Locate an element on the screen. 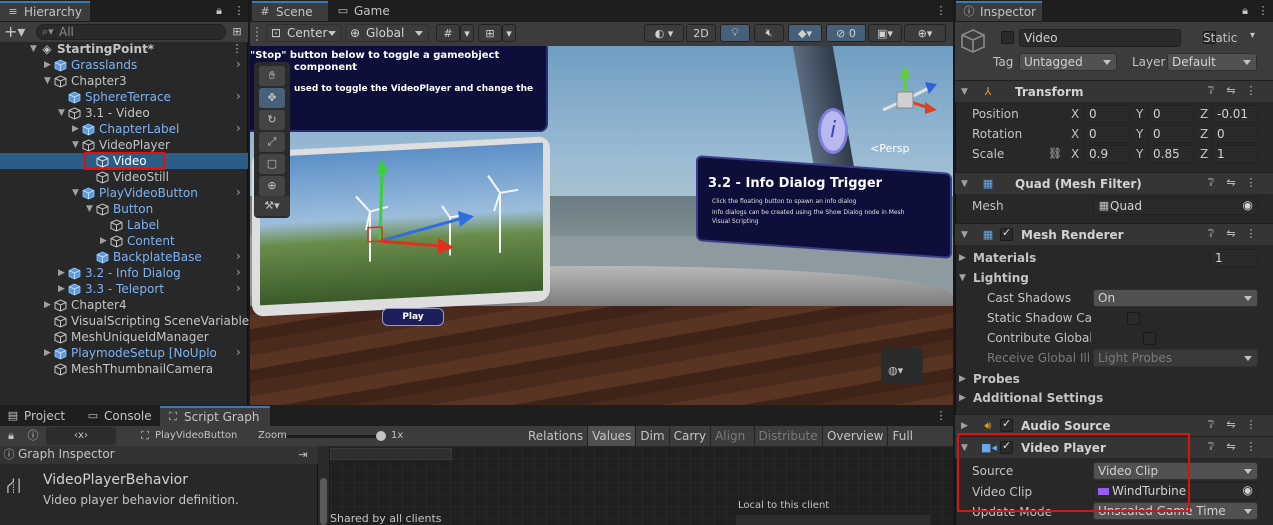  rect-tool-icon: ▢ is located at coordinates (272, 164).